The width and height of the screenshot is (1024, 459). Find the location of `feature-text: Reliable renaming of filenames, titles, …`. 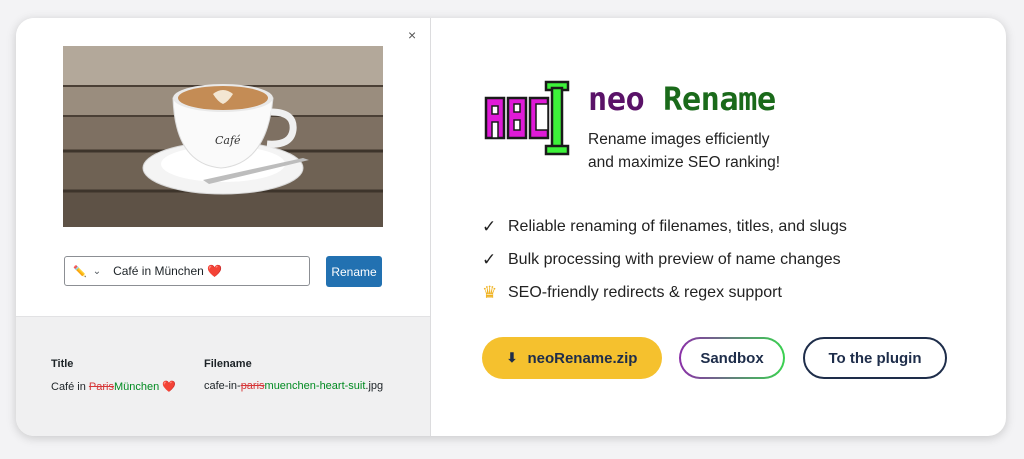

feature-text: Reliable renaming of filenames, titles, … is located at coordinates (677, 226).